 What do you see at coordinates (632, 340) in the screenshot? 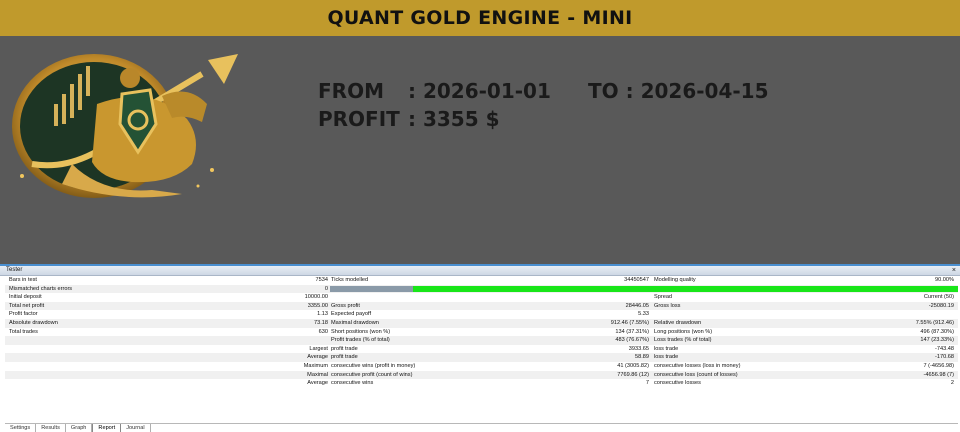
I see `row-value: 483 (76.67%)` at bounding box center [632, 340].